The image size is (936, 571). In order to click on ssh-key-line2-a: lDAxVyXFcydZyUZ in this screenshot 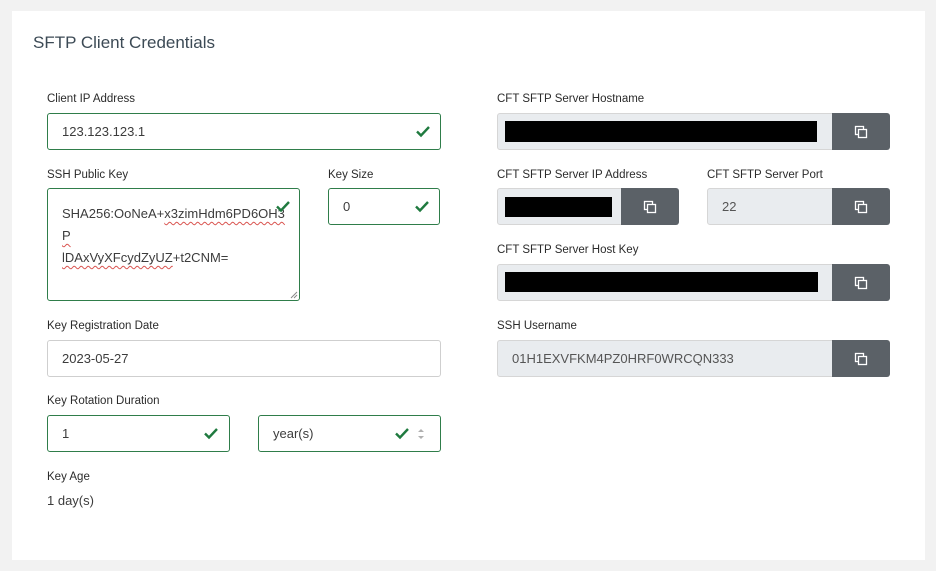, I will do `click(117, 257)`.